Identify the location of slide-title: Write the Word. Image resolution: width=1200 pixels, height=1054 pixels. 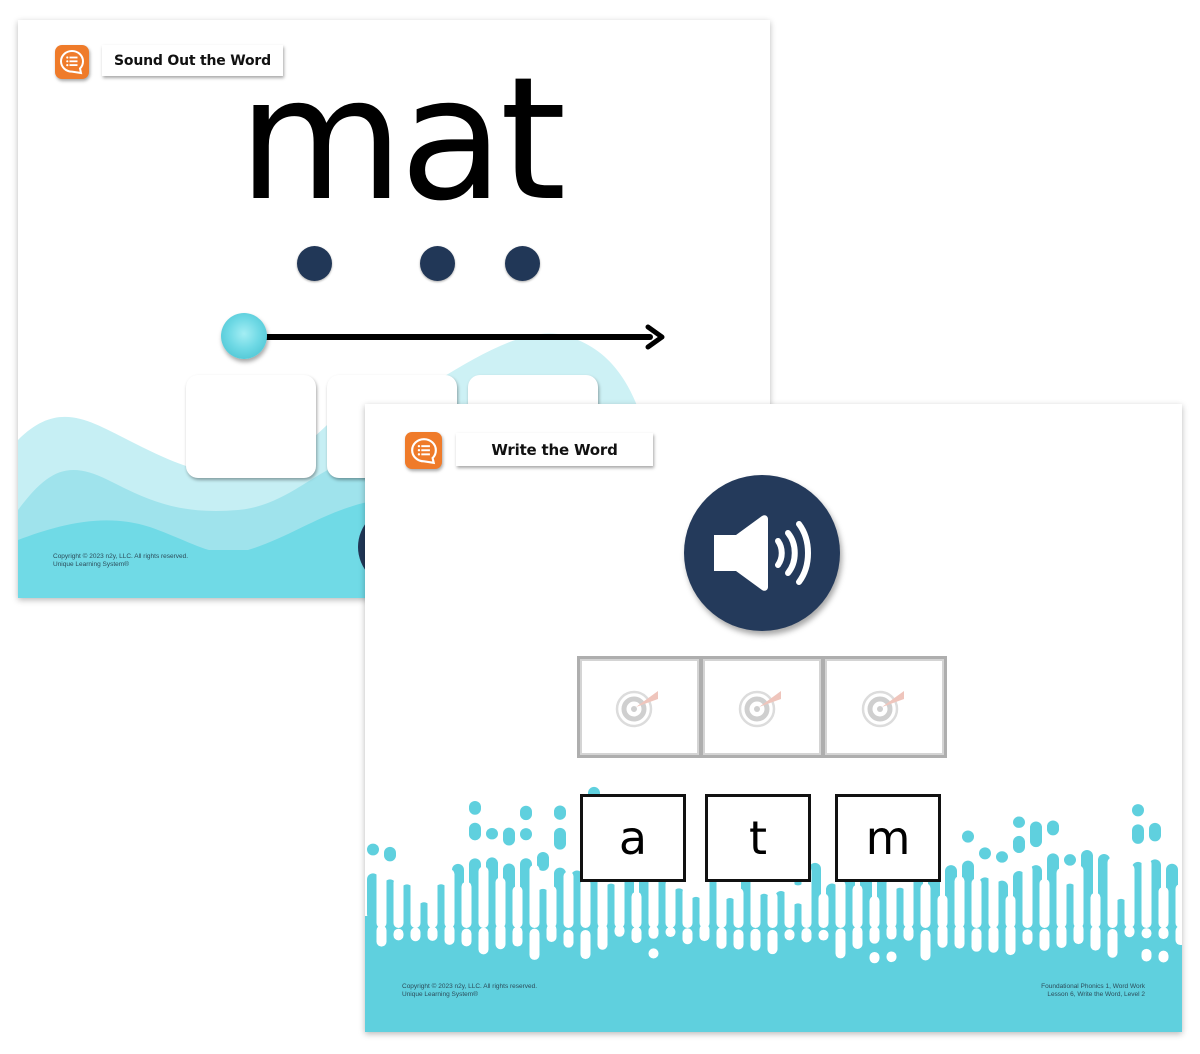
(554, 449).